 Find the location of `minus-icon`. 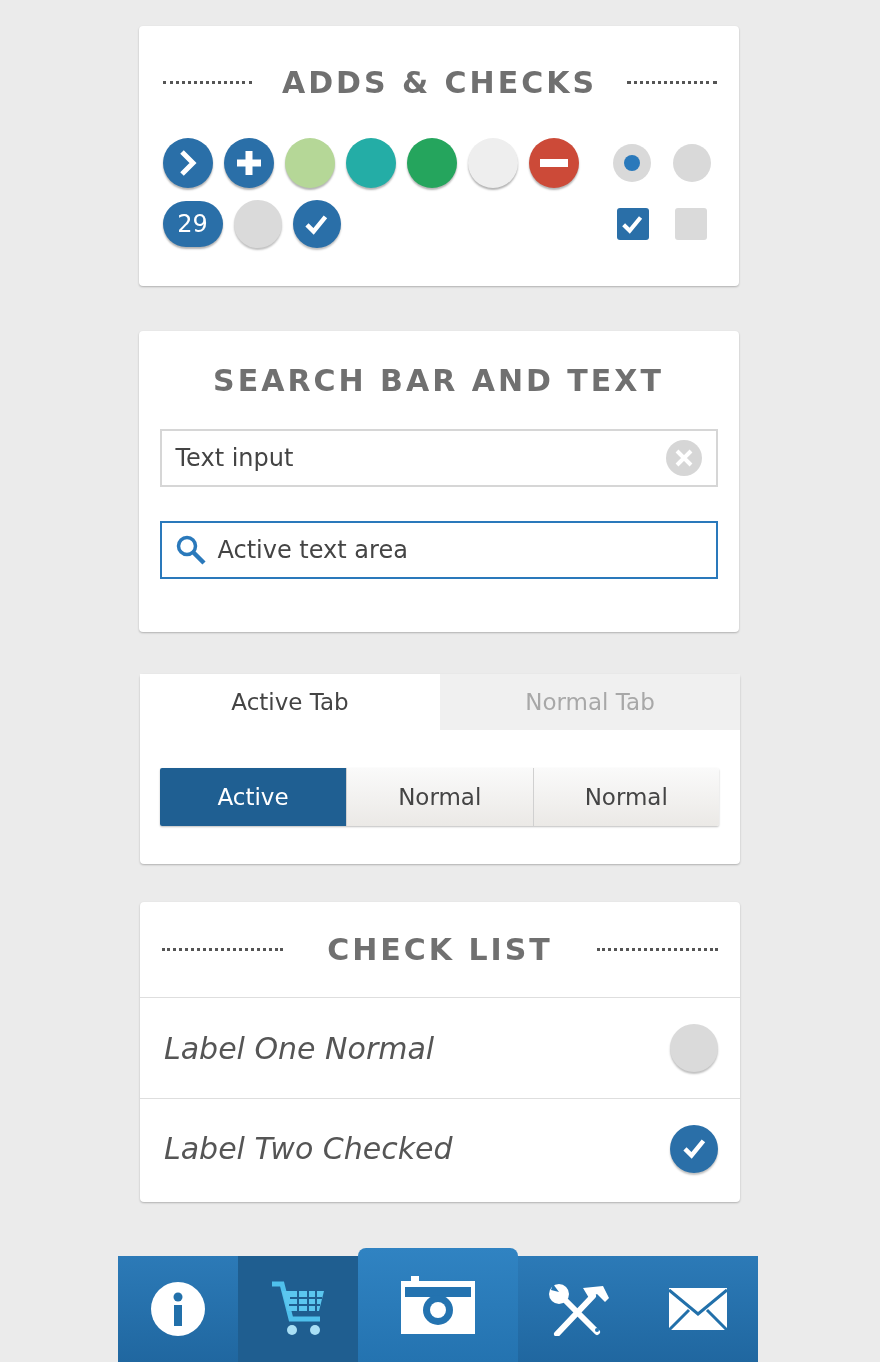

minus-icon is located at coordinates (553, 163).